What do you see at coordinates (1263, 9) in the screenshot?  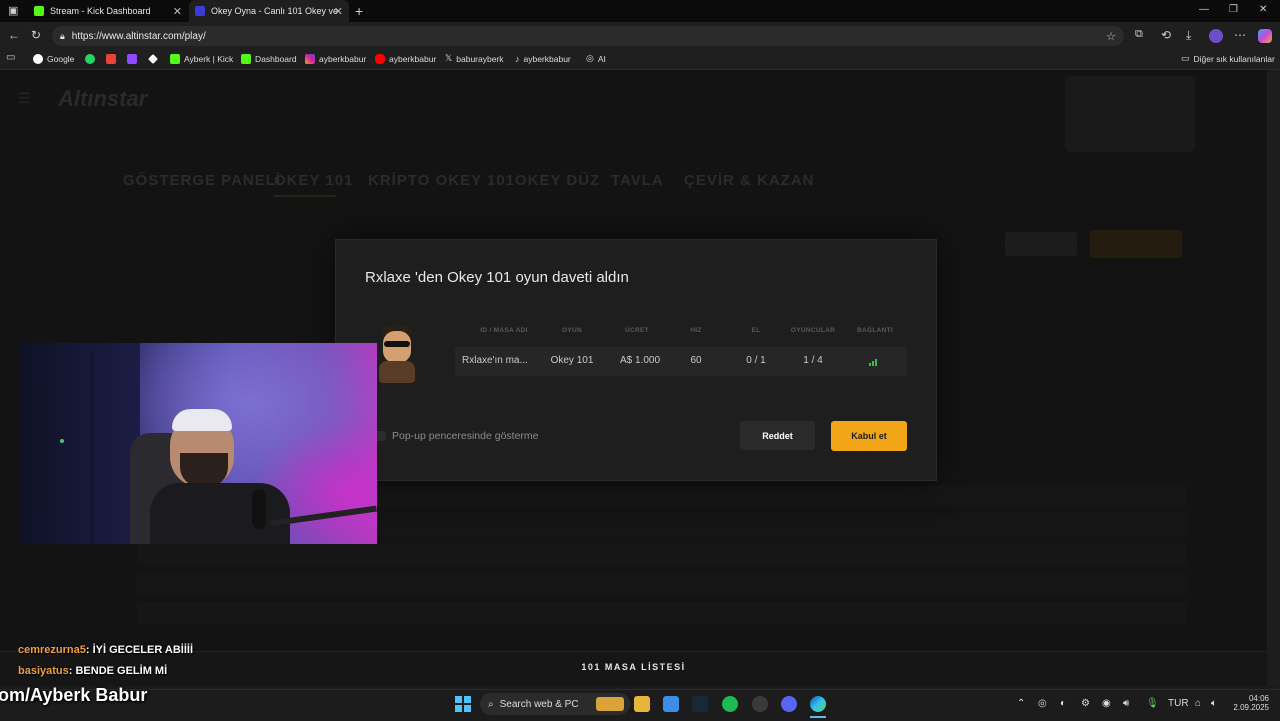 I see `window-close-button: ✕` at bounding box center [1263, 9].